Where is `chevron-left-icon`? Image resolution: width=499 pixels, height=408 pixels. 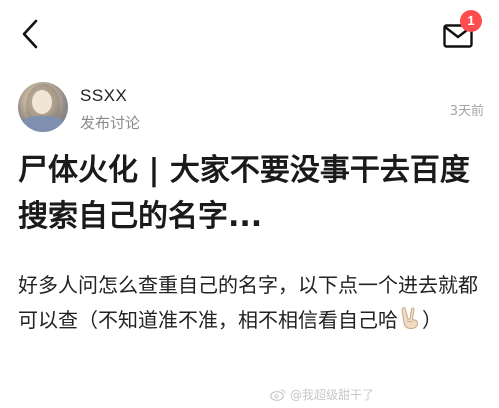 chevron-left-icon is located at coordinates (30, 34).